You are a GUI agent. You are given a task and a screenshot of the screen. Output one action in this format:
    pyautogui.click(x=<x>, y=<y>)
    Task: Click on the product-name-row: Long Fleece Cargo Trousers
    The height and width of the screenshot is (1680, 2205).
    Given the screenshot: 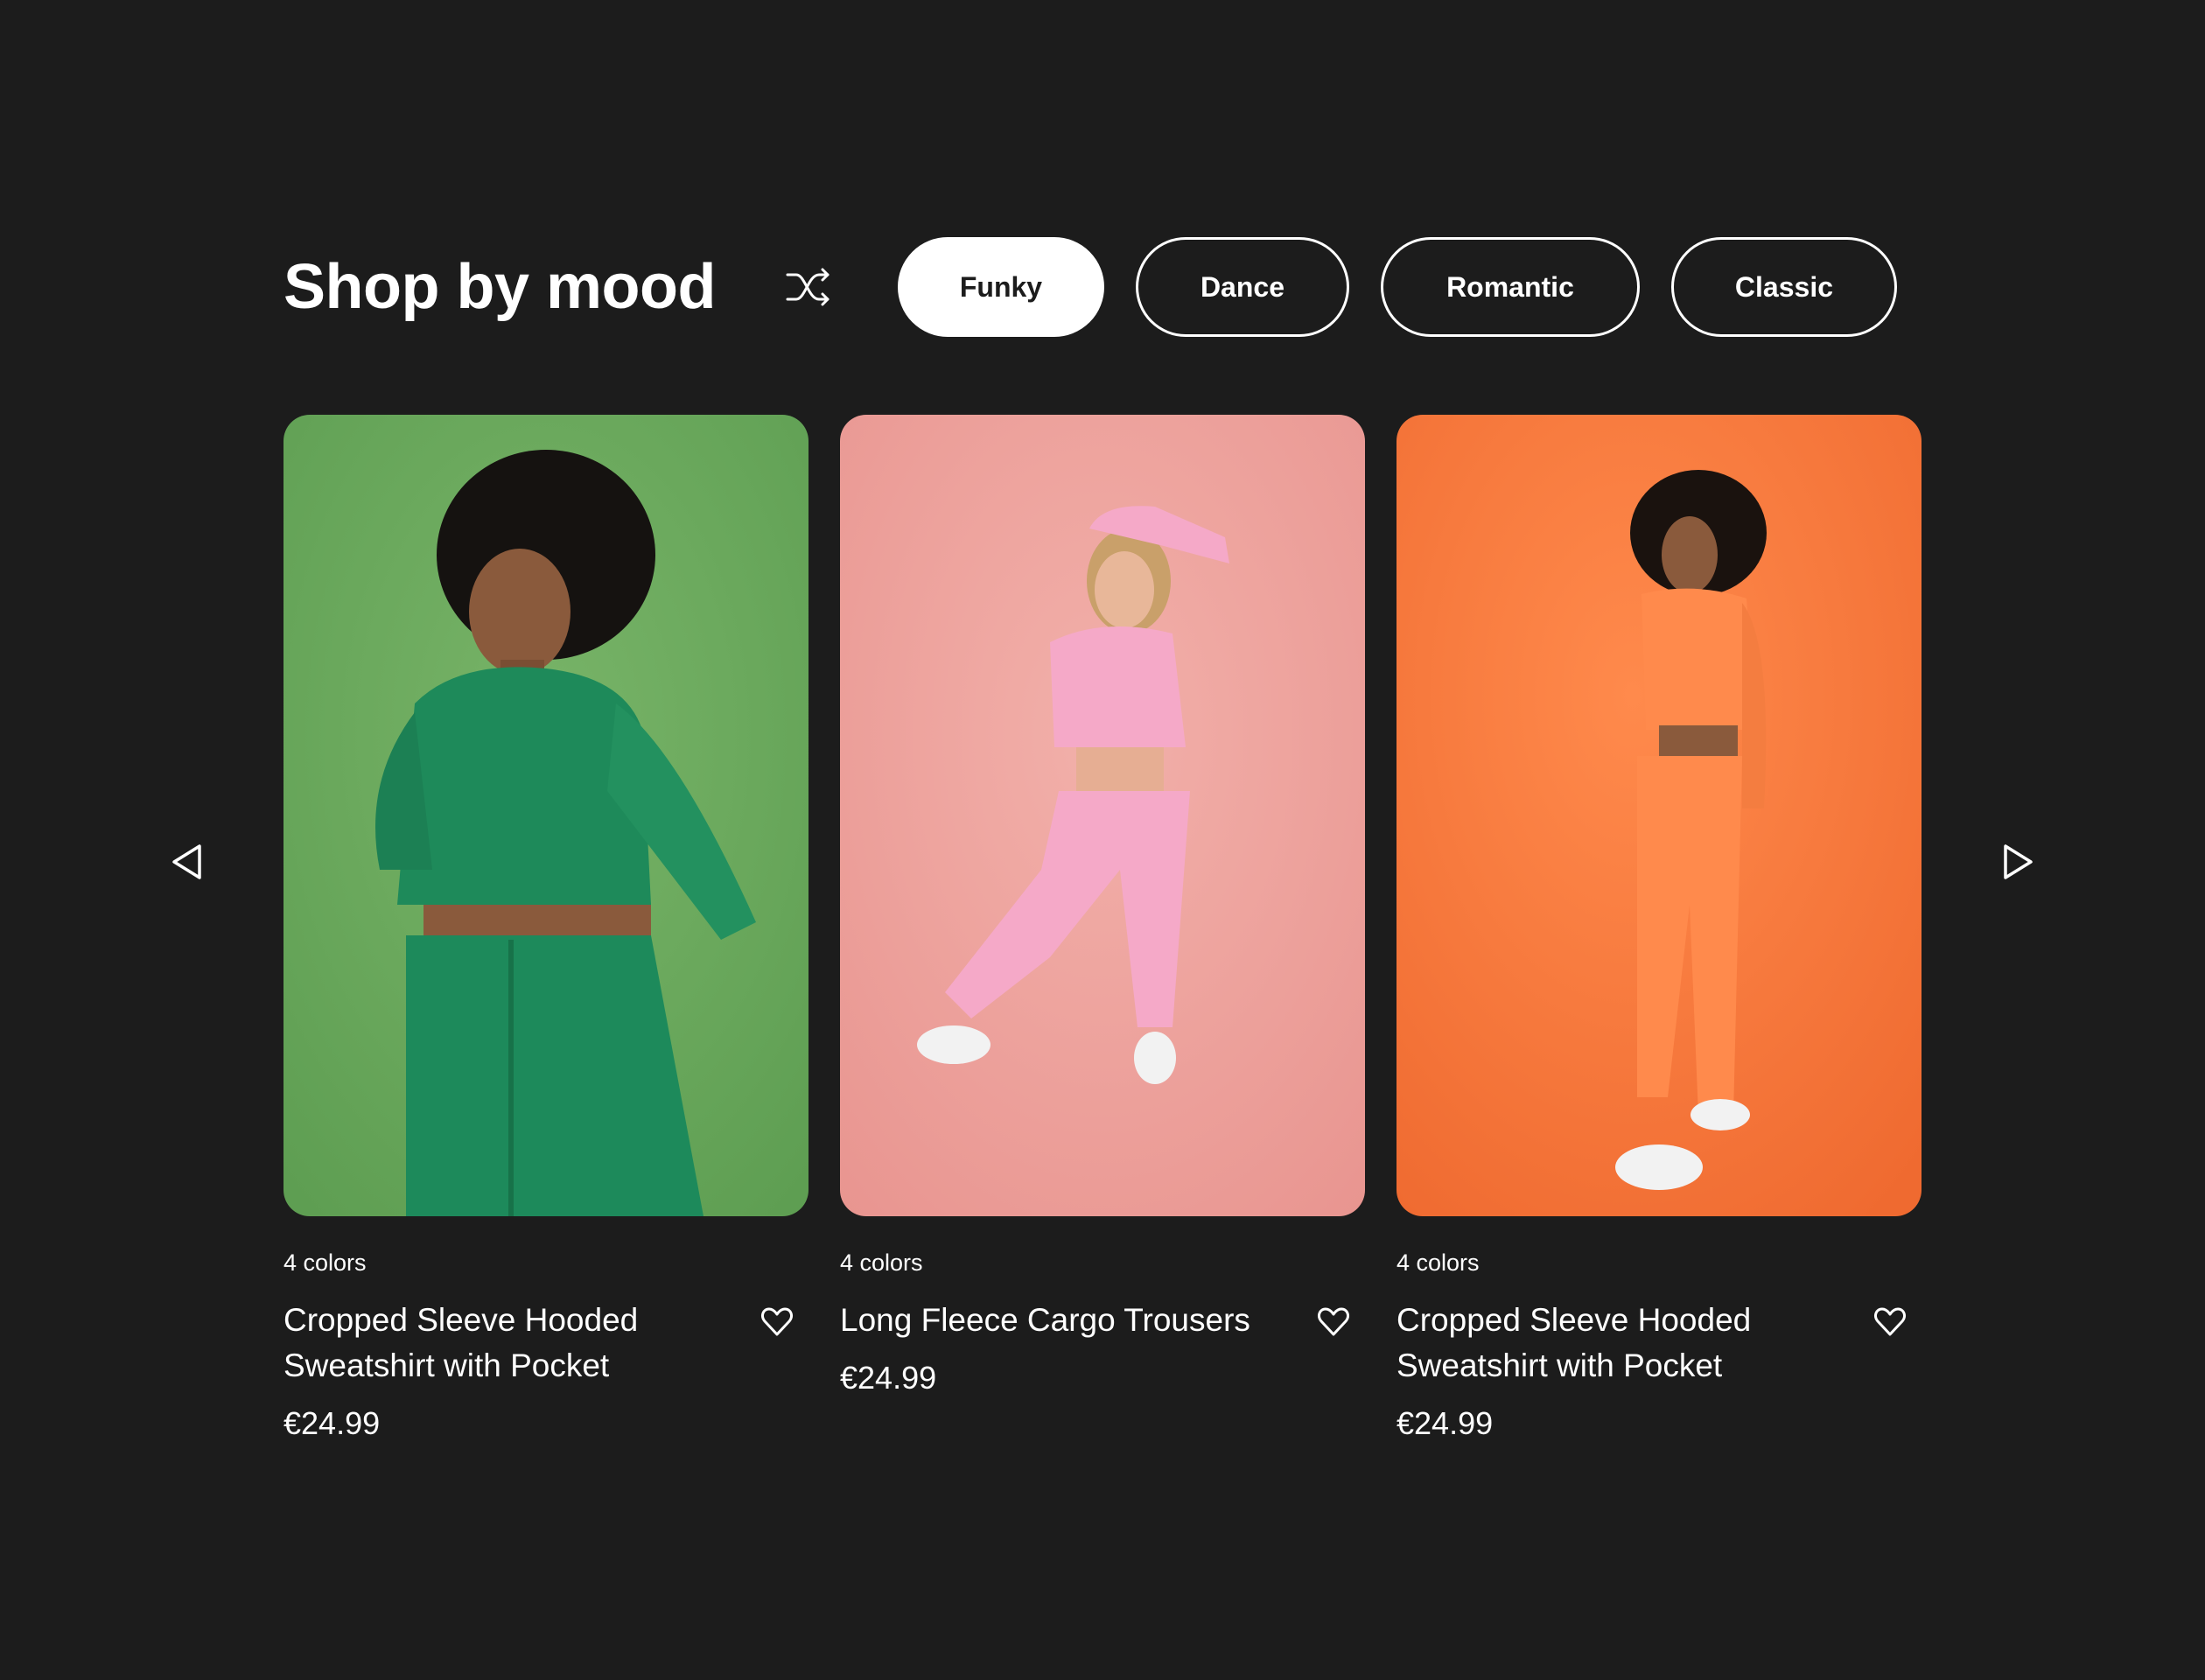 What is the action you would take?
    pyautogui.click(x=1102, y=1320)
    